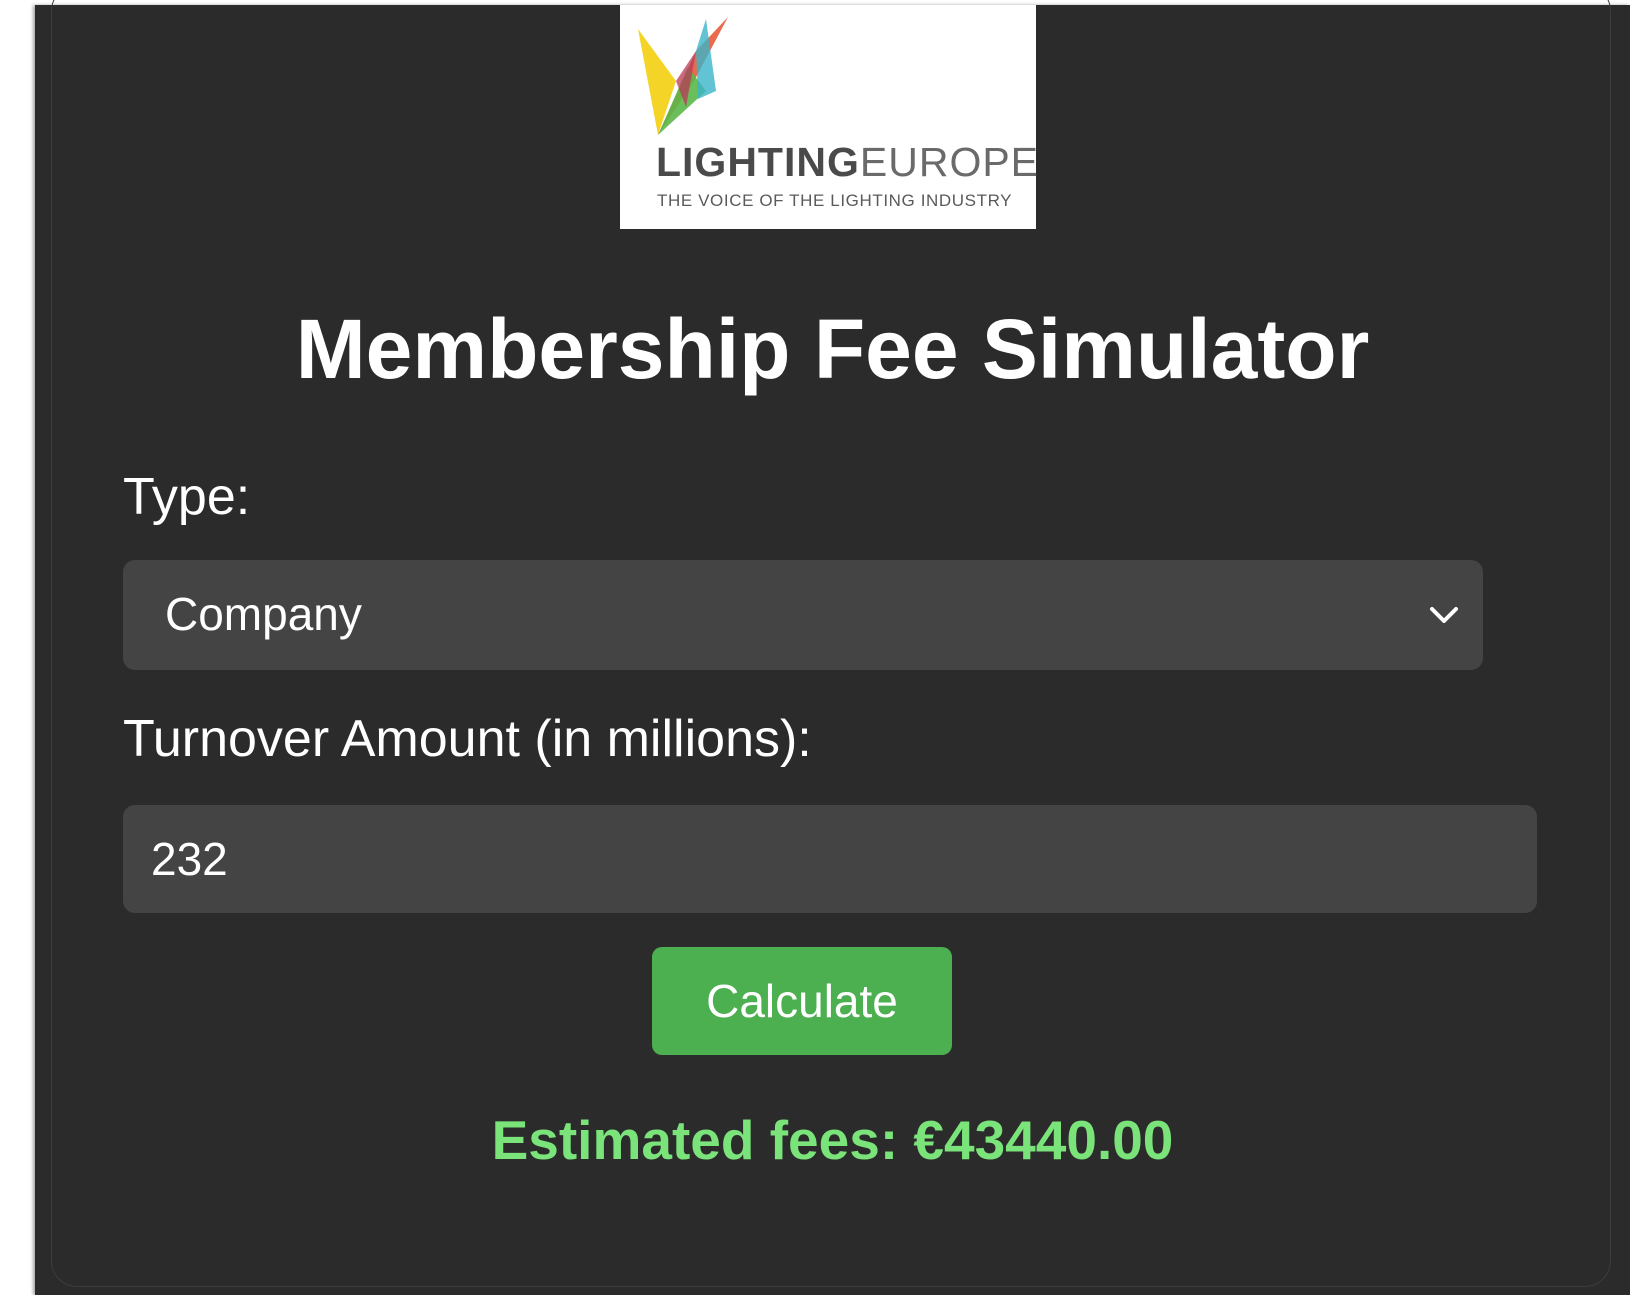  Describe the element at coordinates (683, 76) in the screenshot. I see `logo-mark-icon` at that location.